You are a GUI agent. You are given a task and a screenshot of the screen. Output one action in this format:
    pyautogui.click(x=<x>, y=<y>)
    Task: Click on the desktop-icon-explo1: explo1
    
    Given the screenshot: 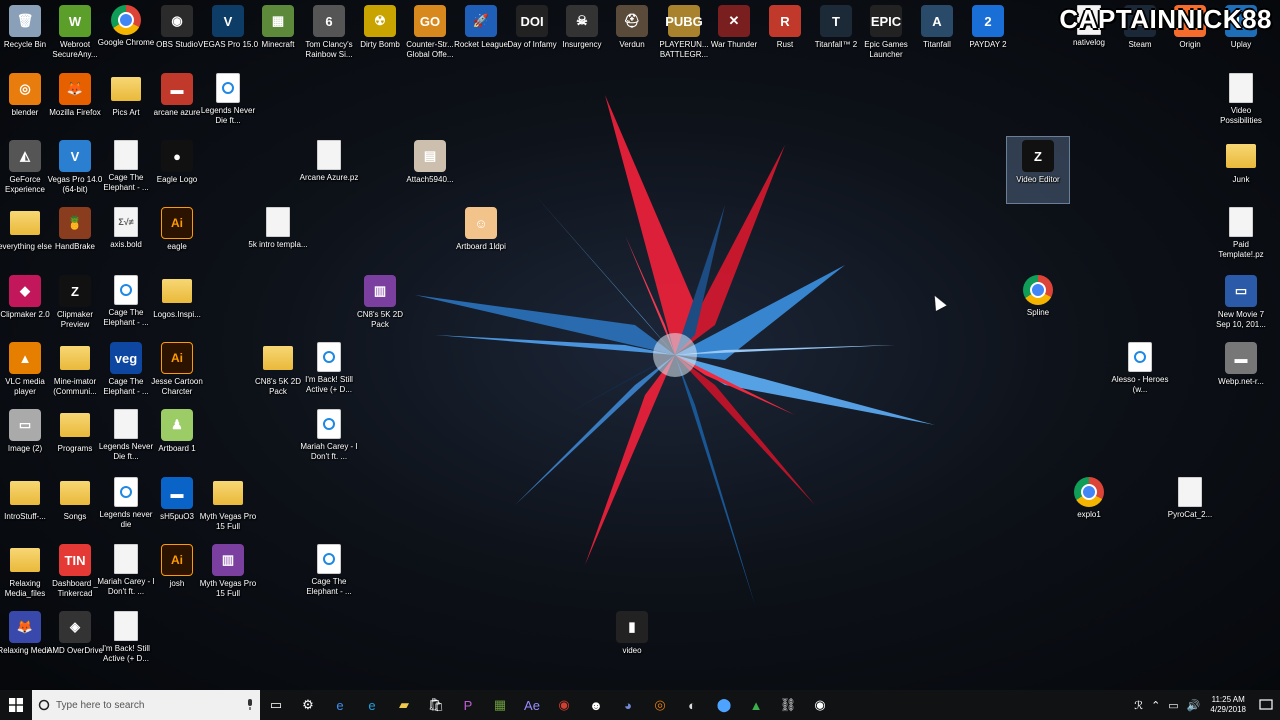 What is the action you would take?
    pyautogui.click(x=1089, y=507)
    